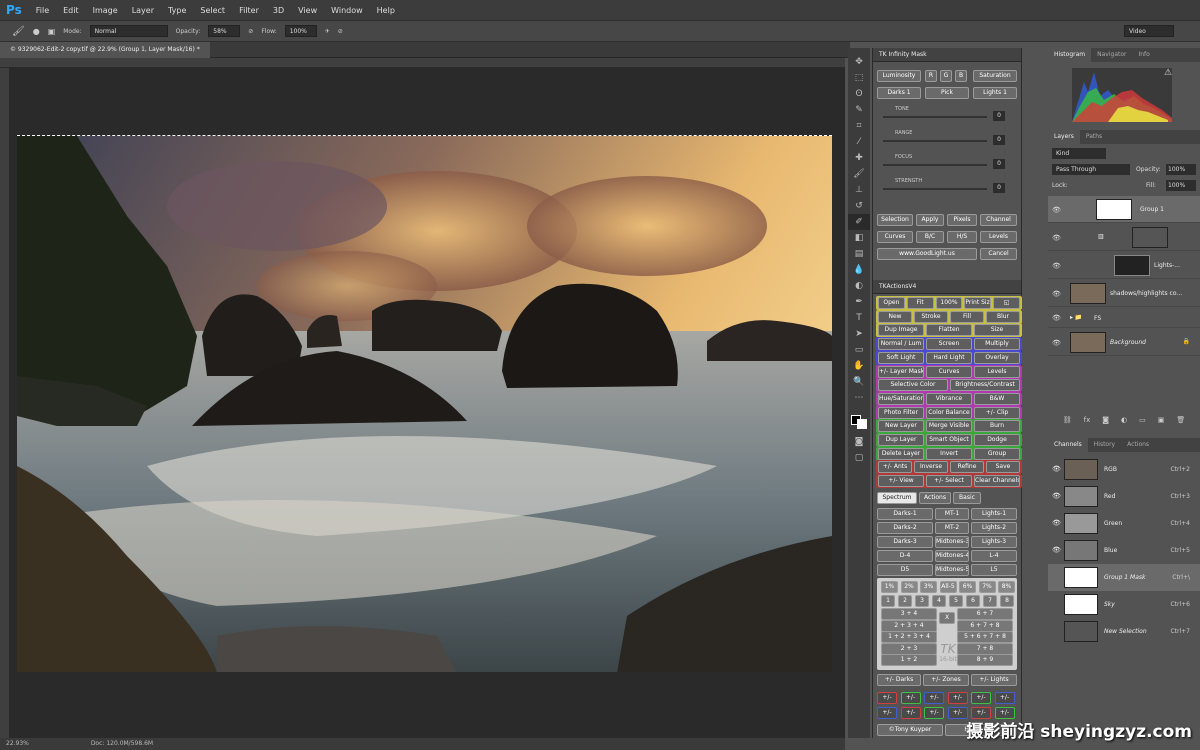 The width and height of the screenshot is (1200, 750). Describe the element at coordinates (939, 601) in the screenshot. I see `zone-number-button: 4` at that location.